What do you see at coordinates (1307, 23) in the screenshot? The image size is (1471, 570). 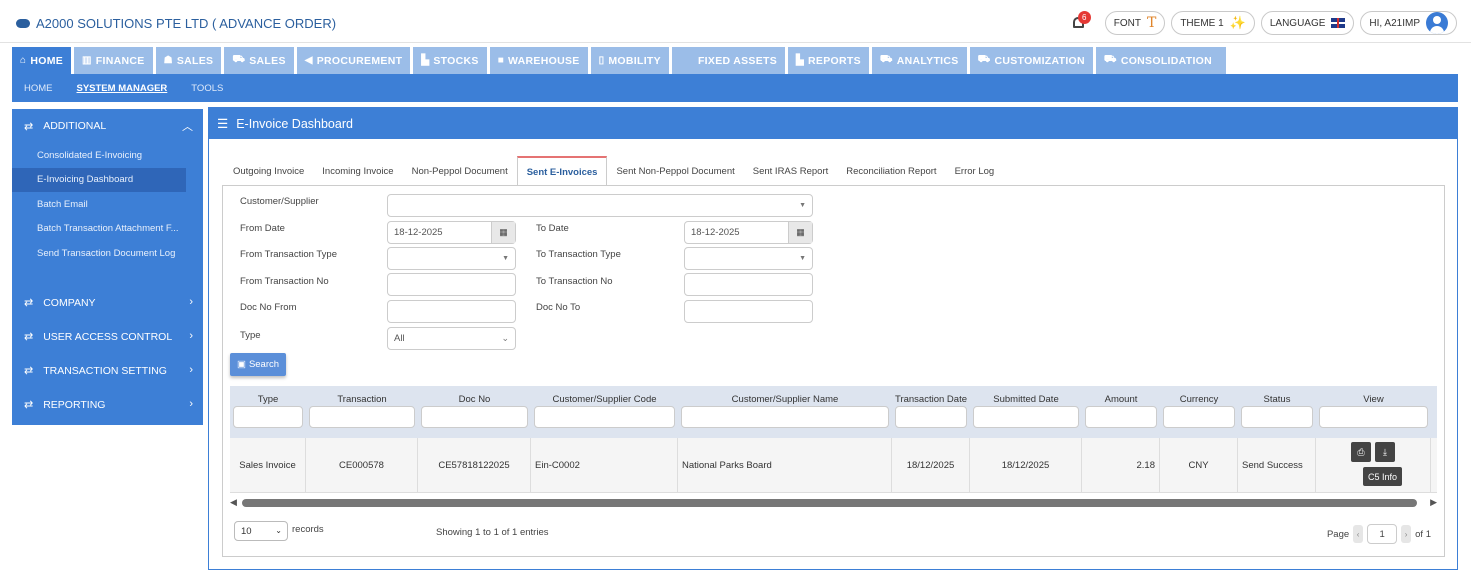 I see `language-button: LANGUAGE` at bounding box center [1307, 23].